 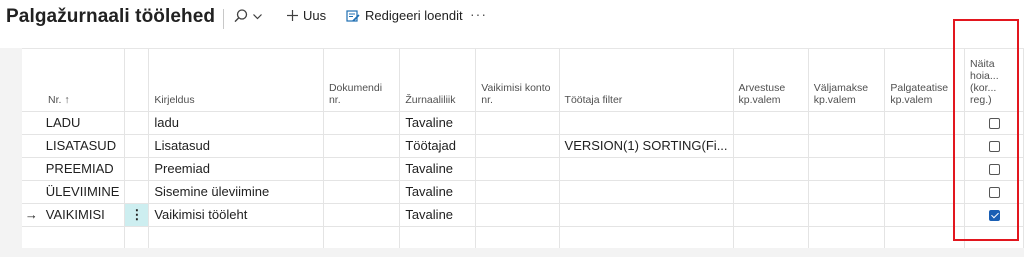 What do you see at coordinates (646, 80) in the screenshot?
I see `column-header-employee-filter: Töötaja filter` at bounding box center [646, 80].